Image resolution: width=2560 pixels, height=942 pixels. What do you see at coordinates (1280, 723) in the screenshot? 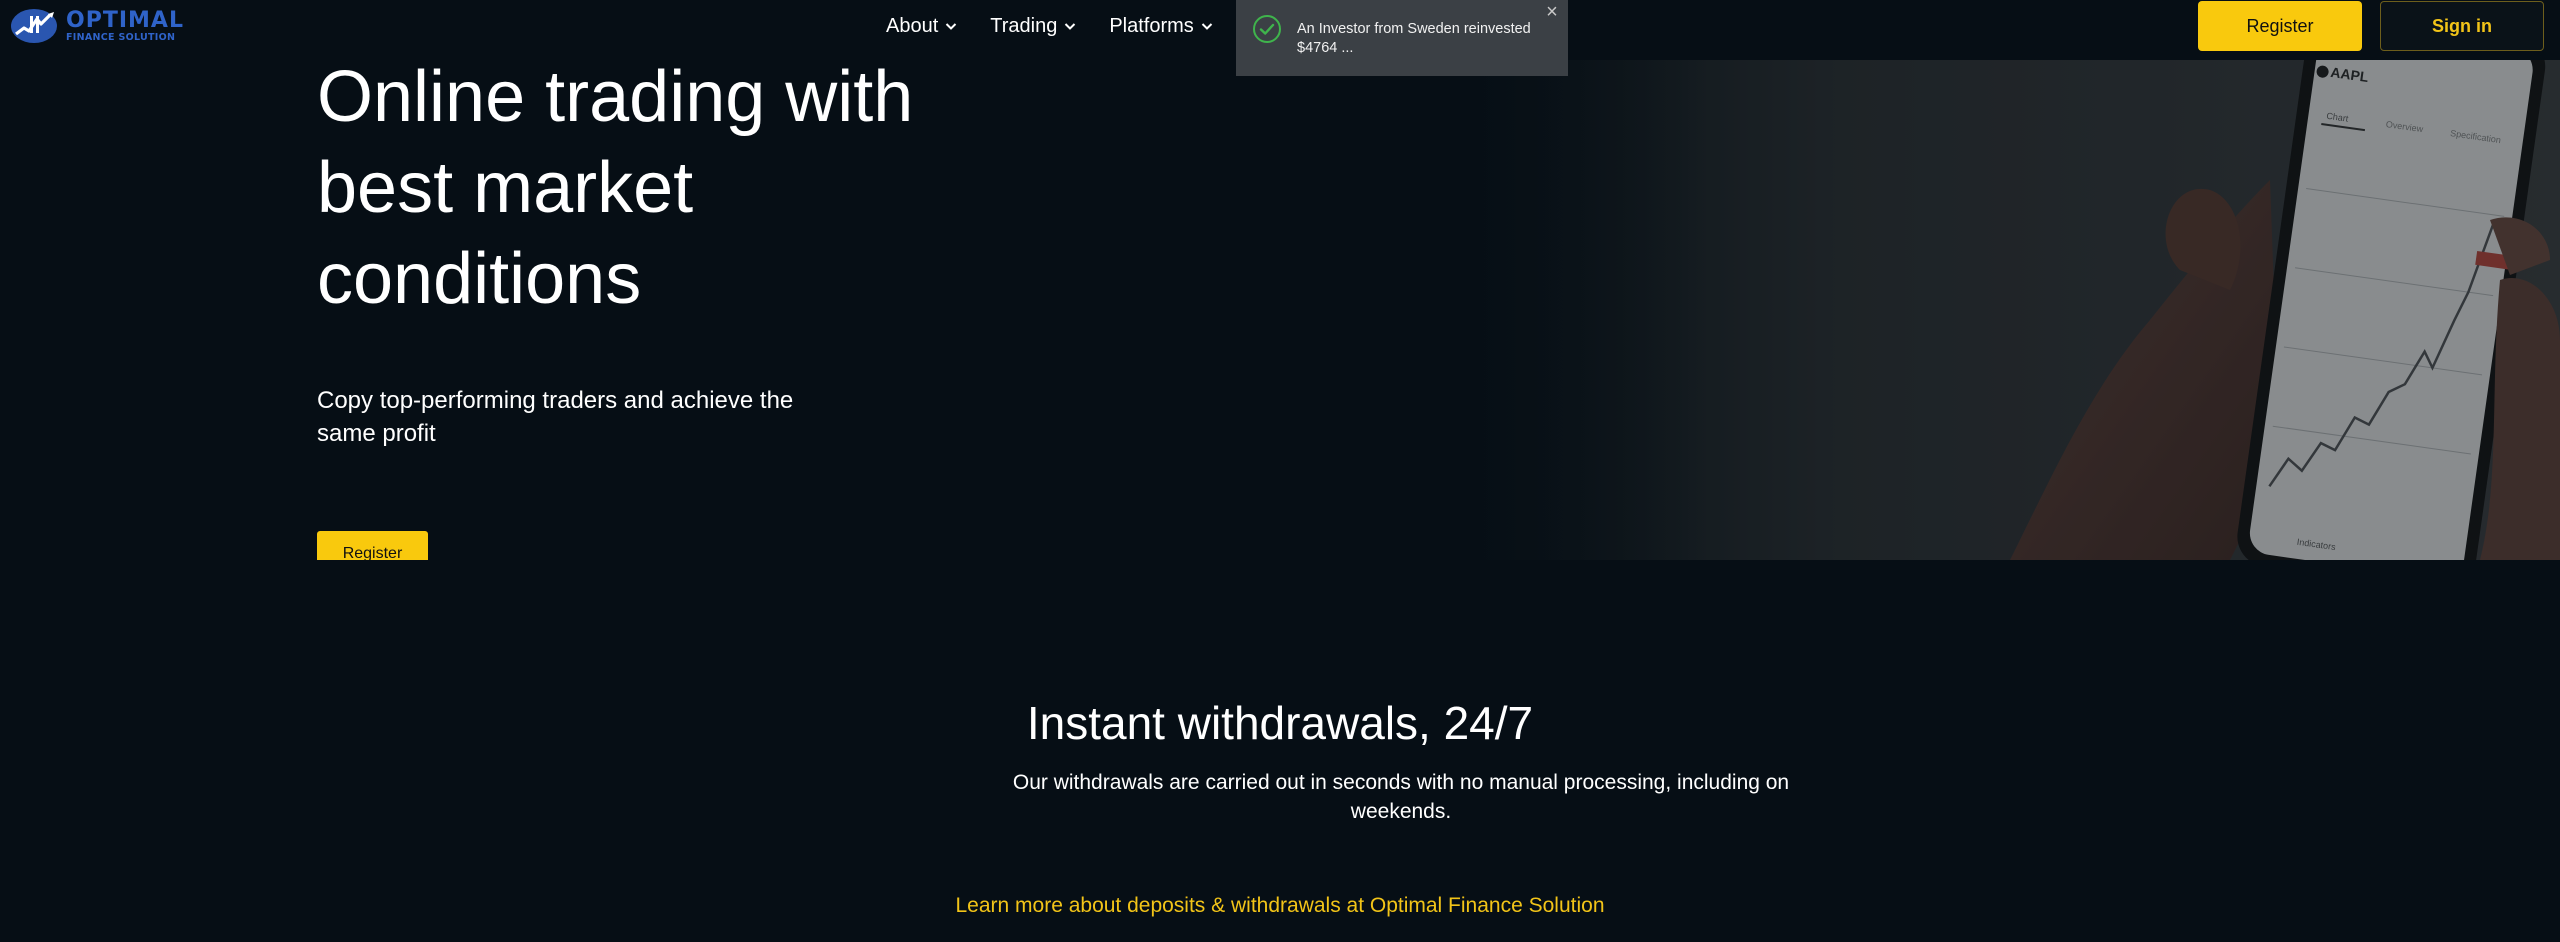
I see `withdrawals-title: Instant withdrawals, 24/7` at bounding box center [1280, 723].